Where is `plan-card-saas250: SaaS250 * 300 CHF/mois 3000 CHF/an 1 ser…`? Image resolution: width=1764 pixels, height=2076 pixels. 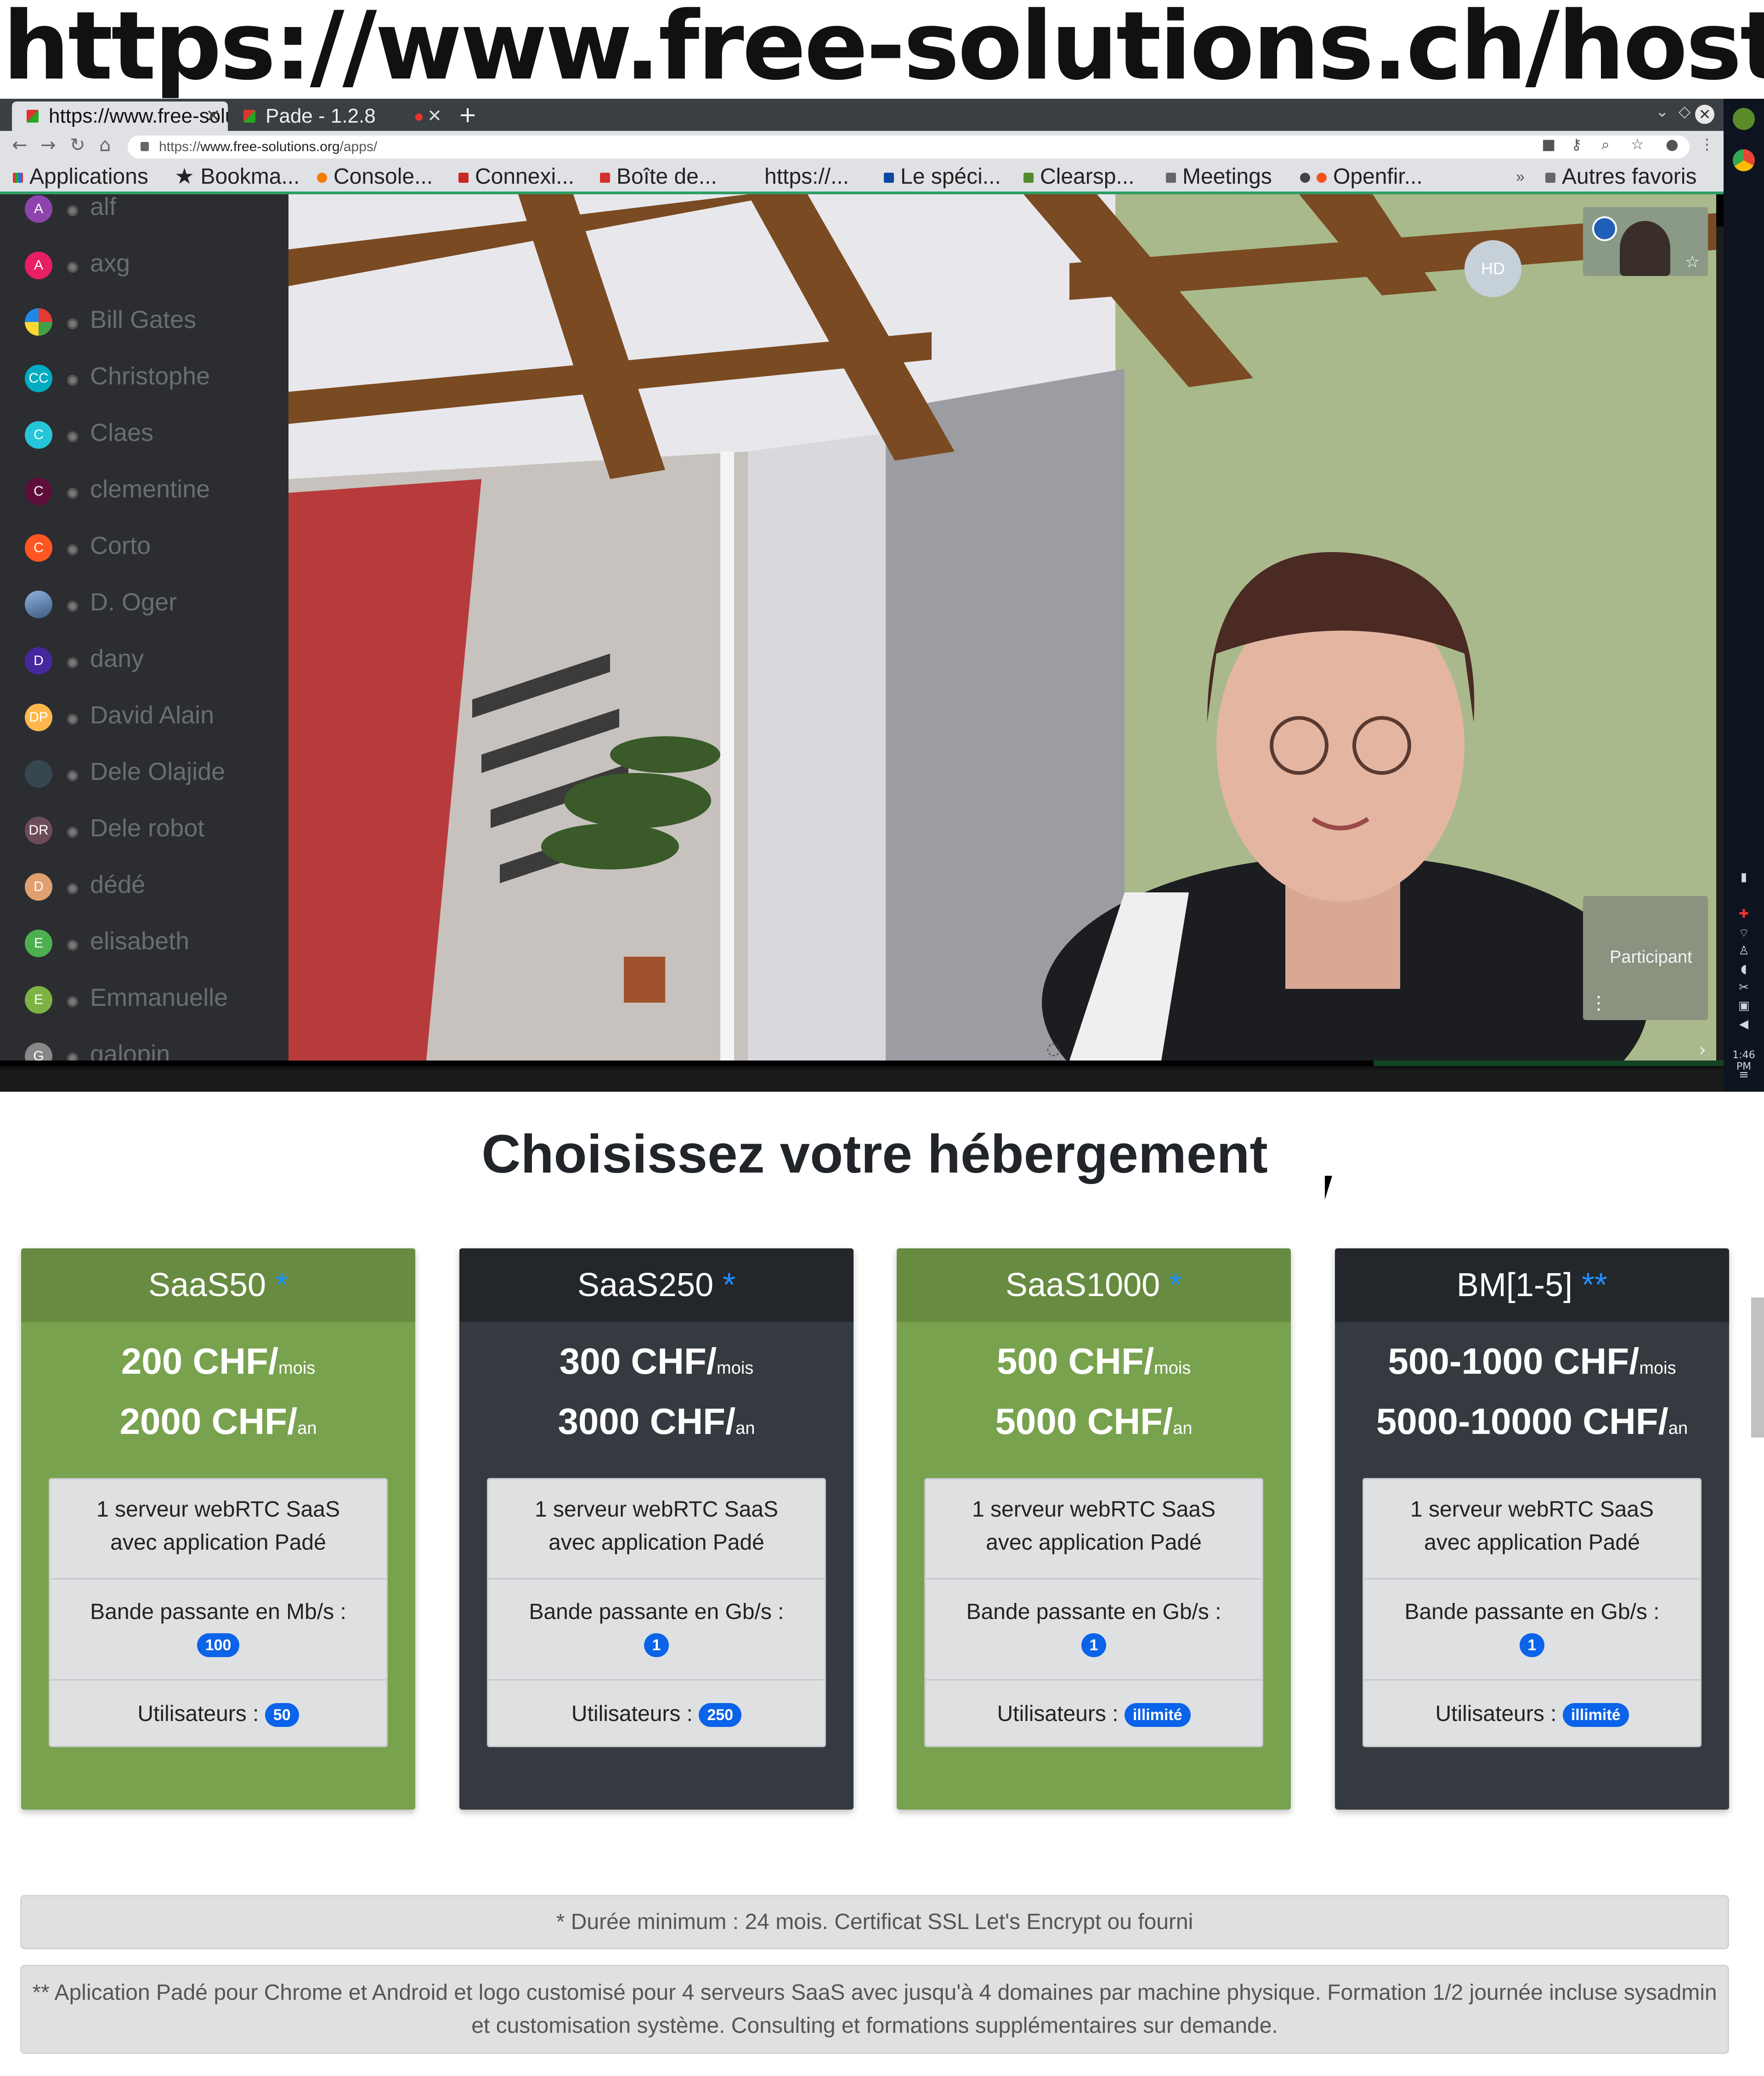 plan-card-saas250: SaaS250 * 300 CHF/mois 3000 CHF/an 1 ser… is located at coordinates (657, 1529).